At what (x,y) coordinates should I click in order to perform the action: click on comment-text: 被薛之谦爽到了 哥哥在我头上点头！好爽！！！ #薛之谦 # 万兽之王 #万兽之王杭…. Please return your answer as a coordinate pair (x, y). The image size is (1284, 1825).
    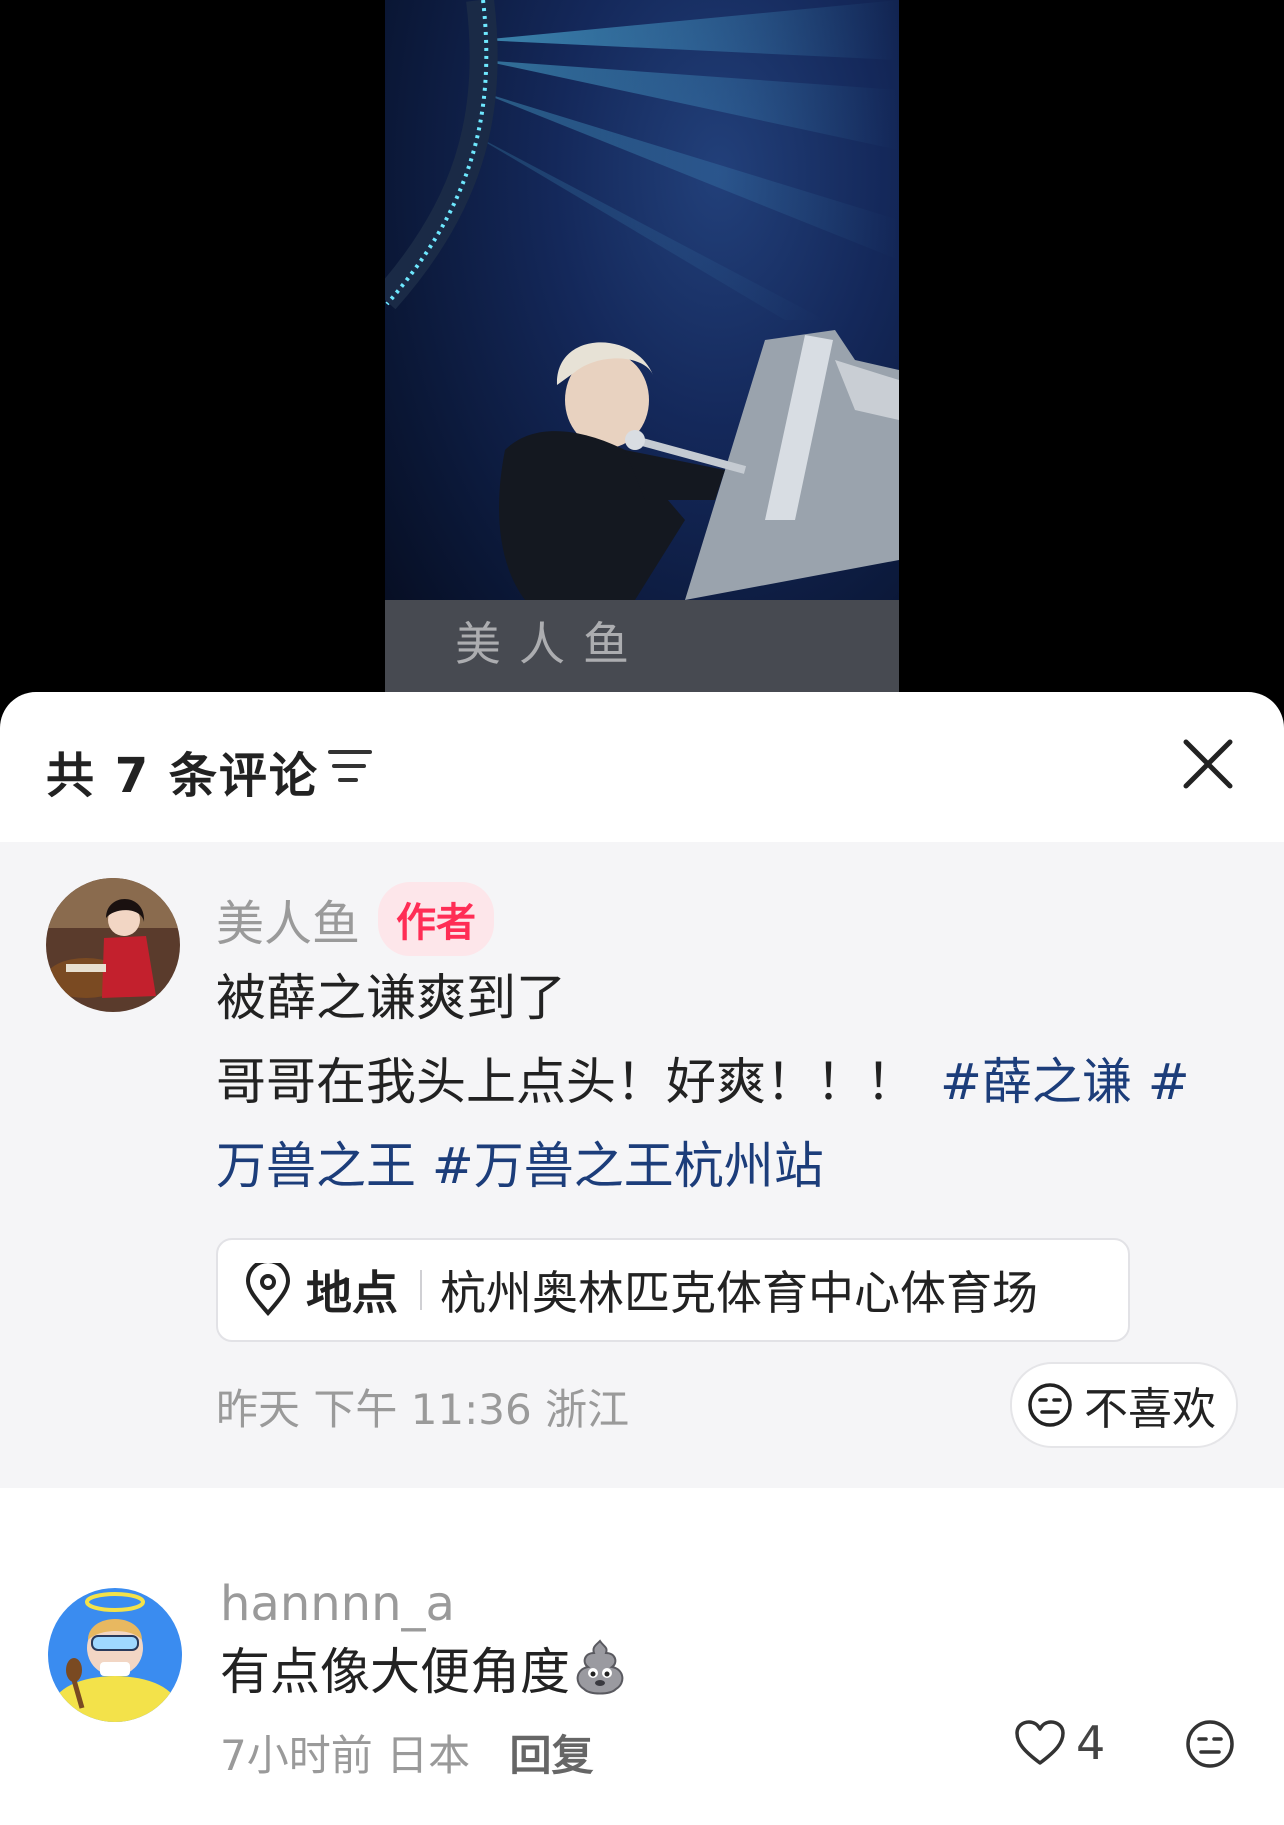
    Looking at the image, I should click on (726, 1082).